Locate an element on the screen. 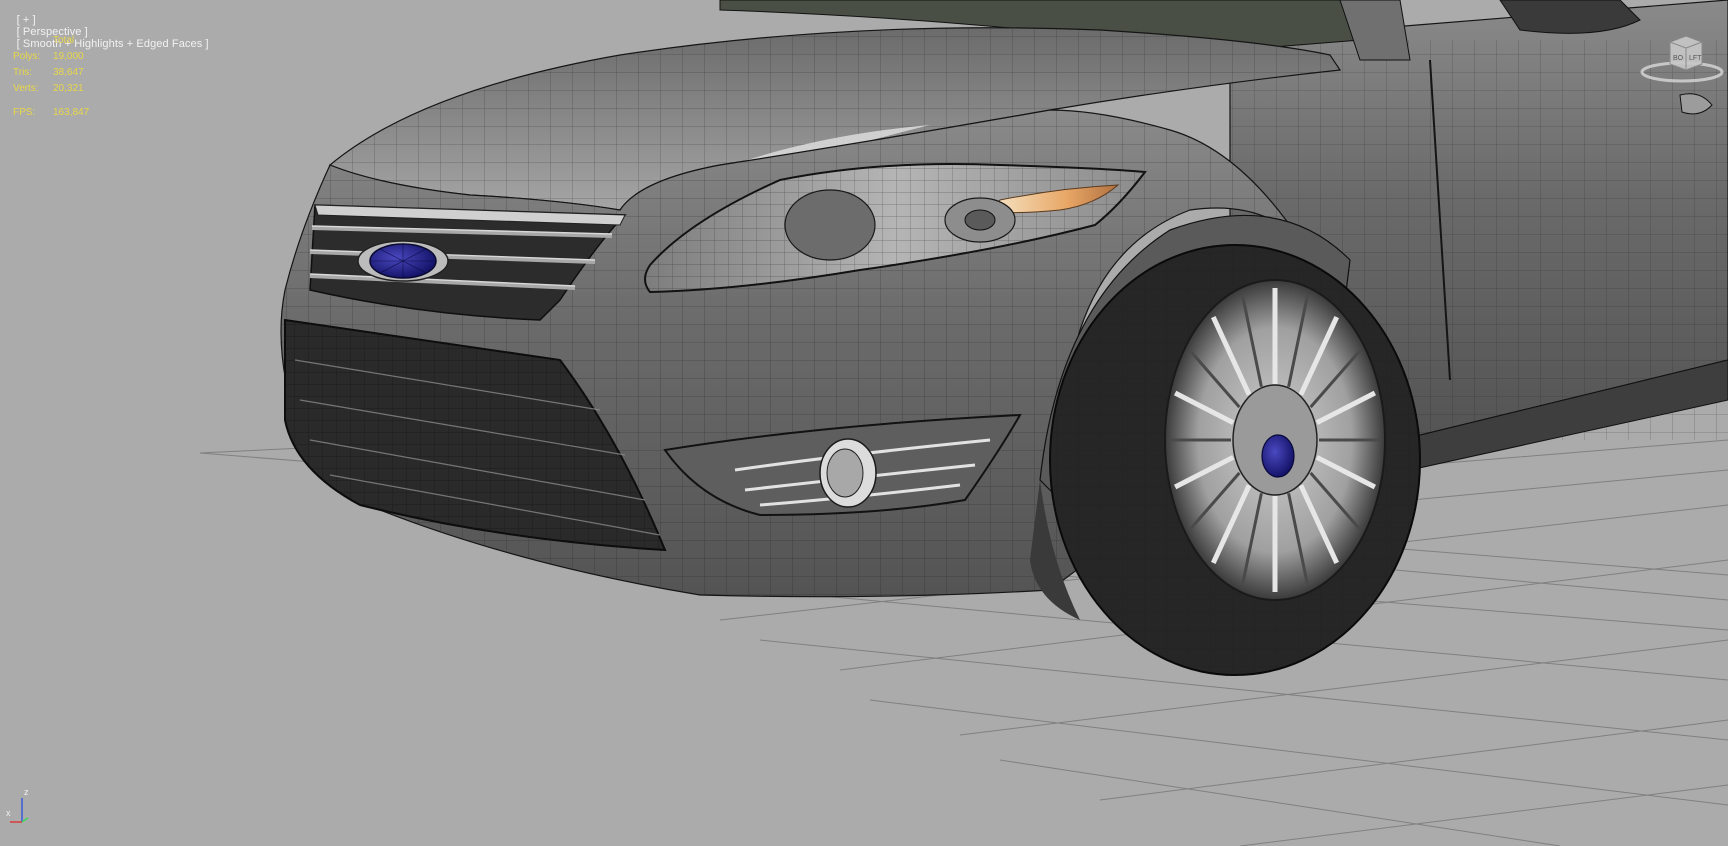 The width and height of the screenshot is (1728, 846). stat-fps-value: 163,847 is located at coordinates (71, 112).